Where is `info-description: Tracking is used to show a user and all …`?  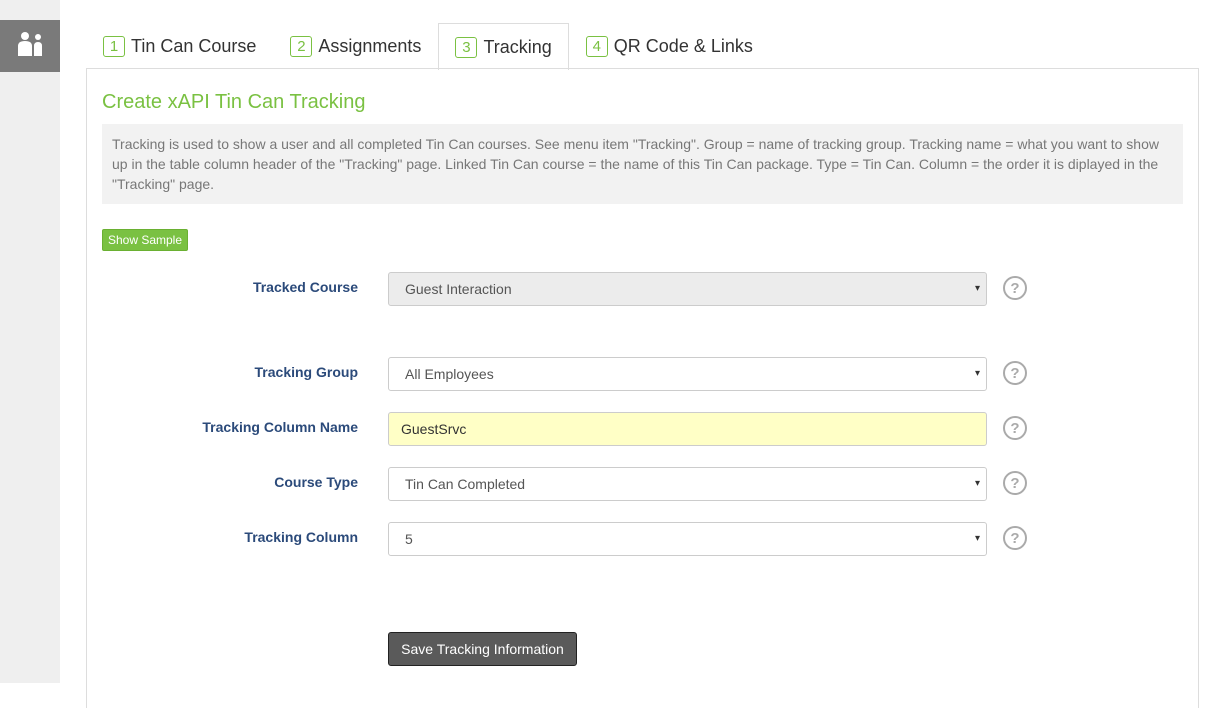
info-description: Tracking is used to show a user and all … is located at coordinates (642, 164).